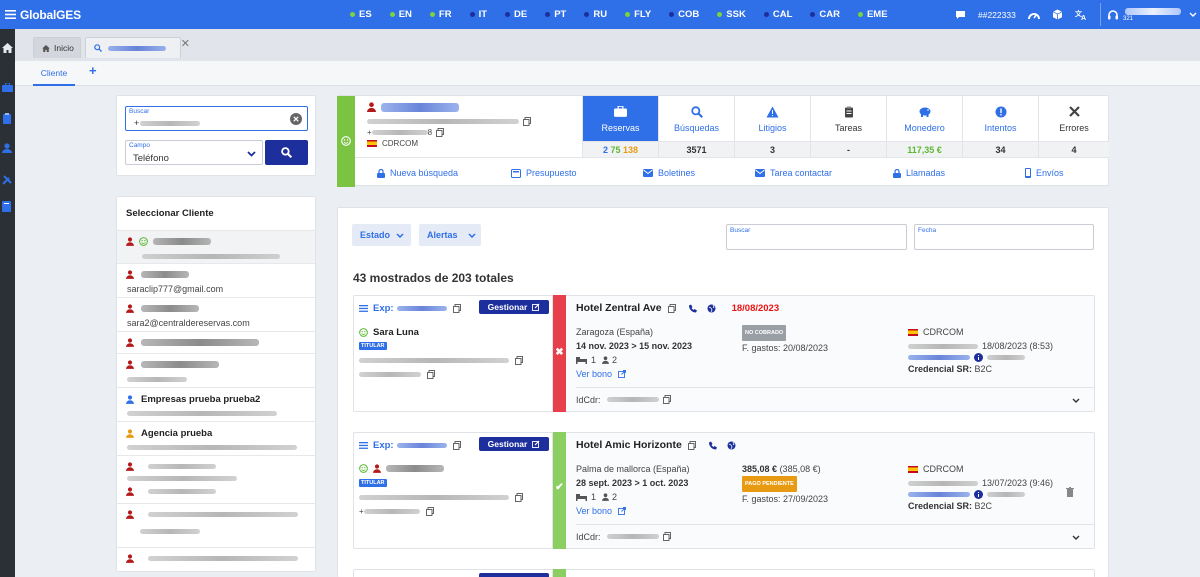  I want to click on lang-site-cob: COB, so click(684, 14).